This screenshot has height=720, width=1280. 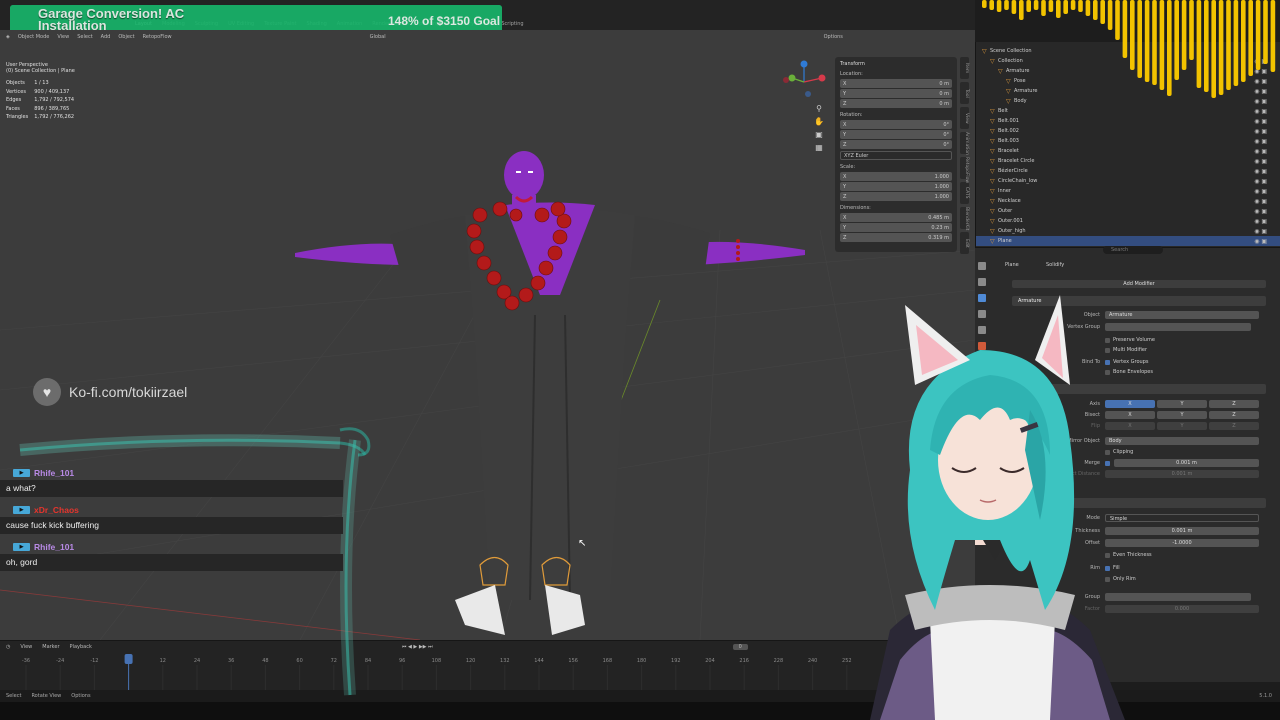 What do you see at coordinates (63, 37) in the screenshot?
I see `menu-view: View` at bounding box center [63, 37].